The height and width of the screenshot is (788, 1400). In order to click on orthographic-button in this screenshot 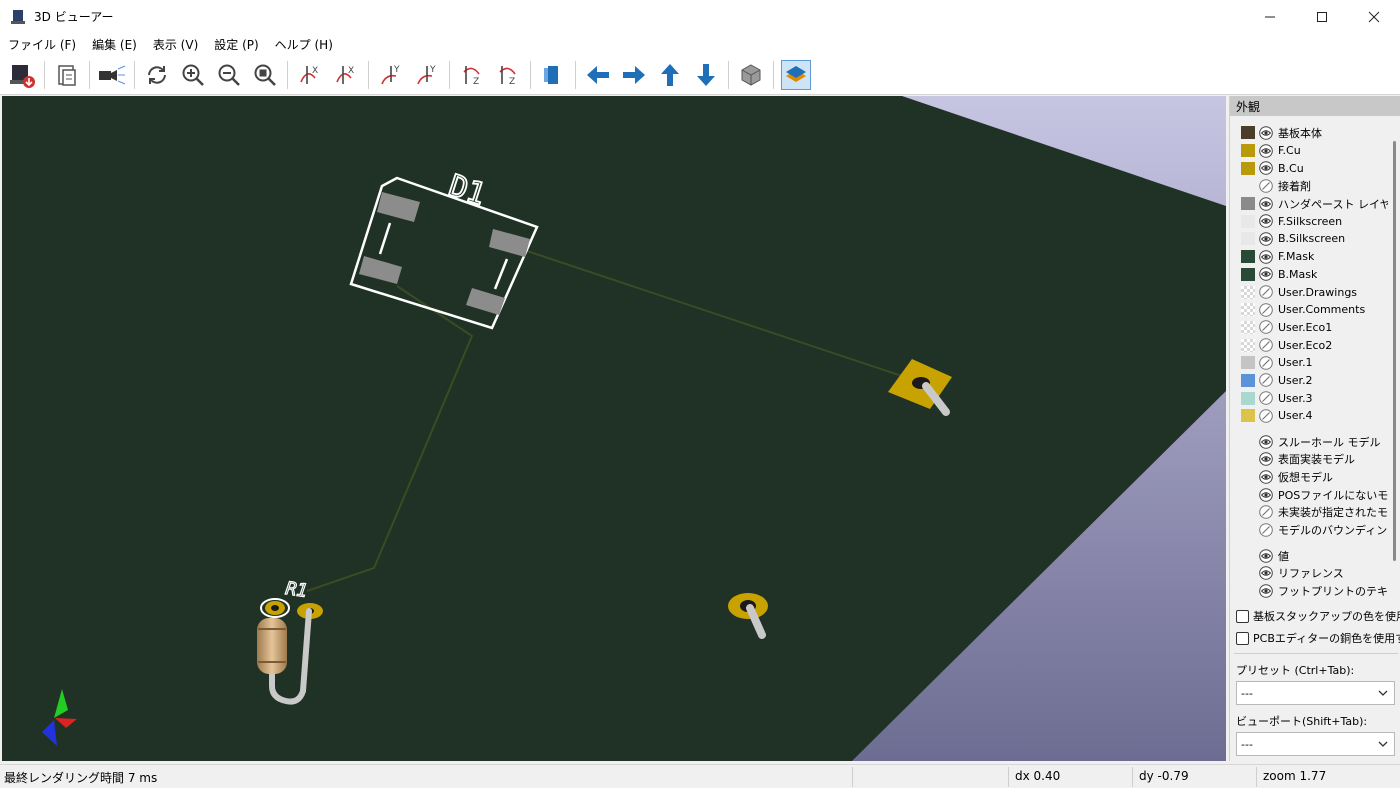, I will do `click(751, 75)`.